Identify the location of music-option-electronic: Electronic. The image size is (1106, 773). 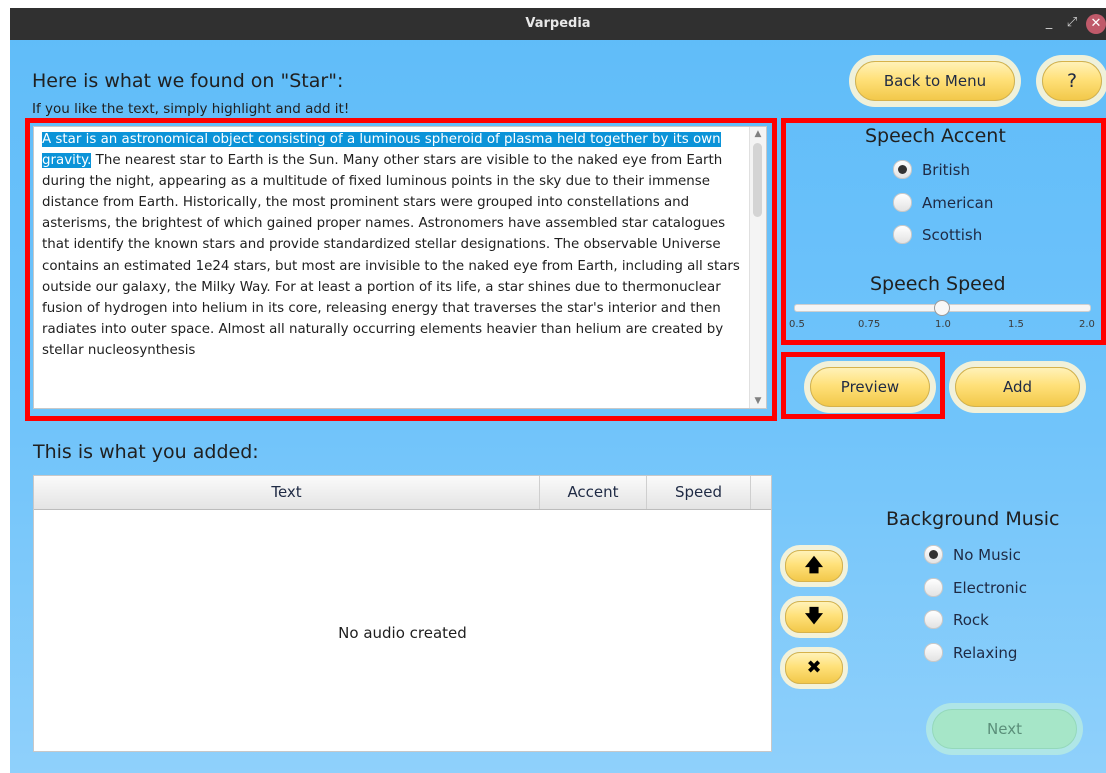
(975, 587).